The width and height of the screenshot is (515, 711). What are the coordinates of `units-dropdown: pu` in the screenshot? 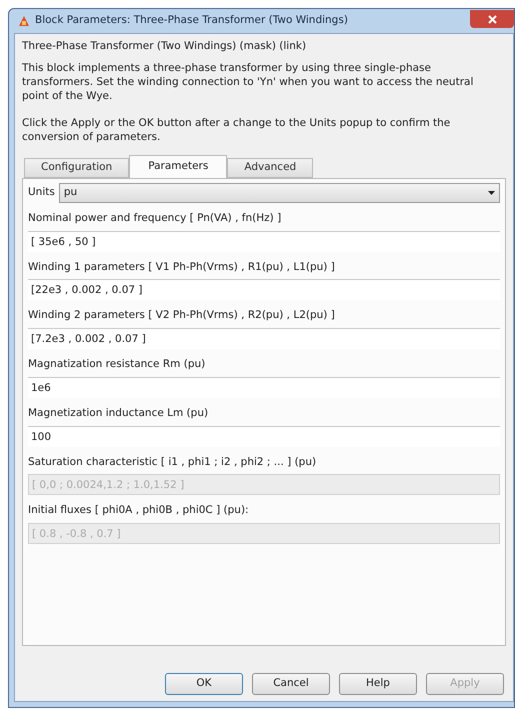 It's located at (279, 192).